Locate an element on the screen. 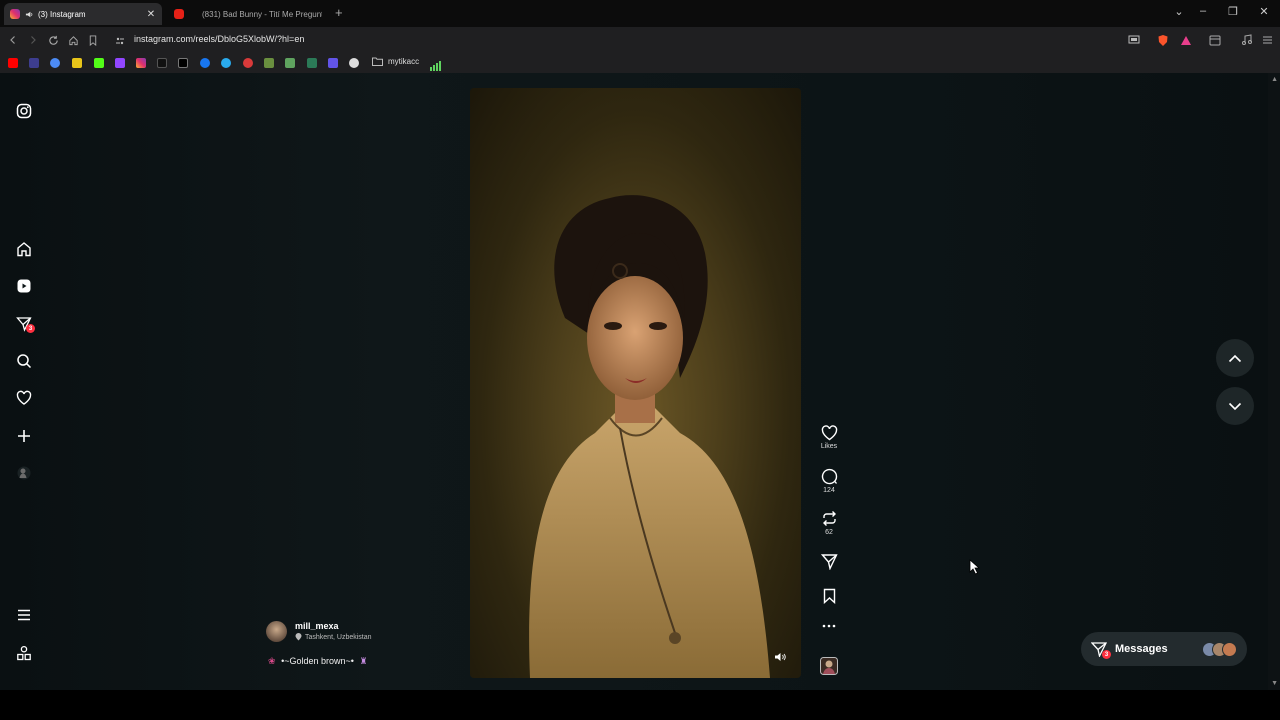  more-options-action is located at coordinates (829, 626).